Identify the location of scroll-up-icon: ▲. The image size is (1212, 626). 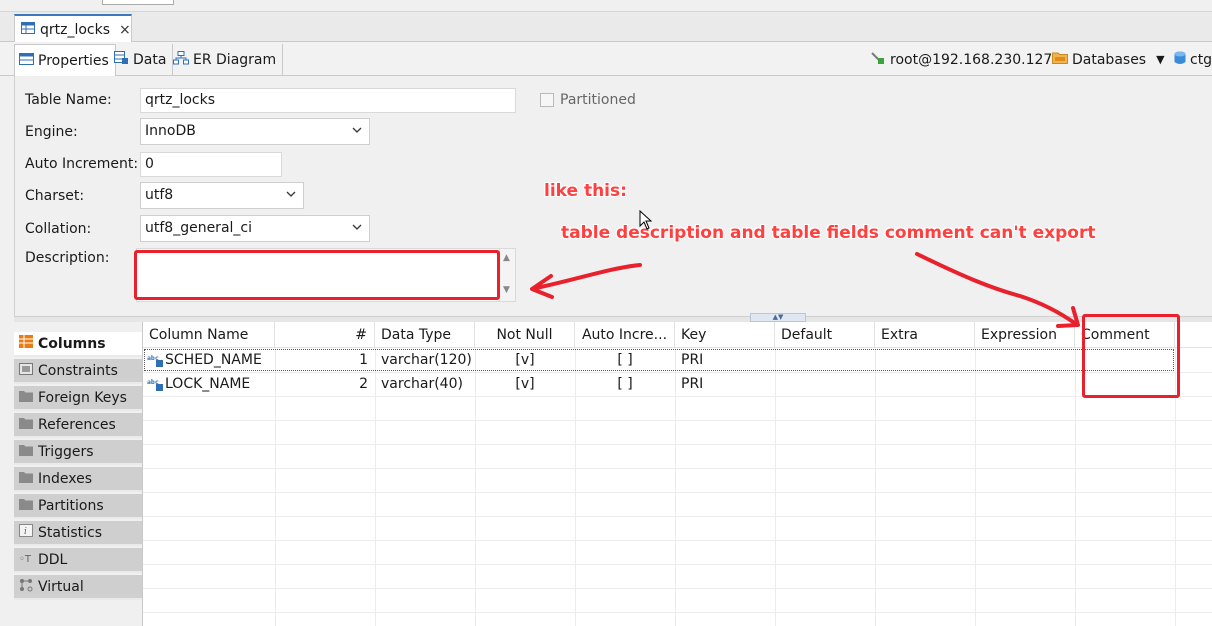
(506, 258).